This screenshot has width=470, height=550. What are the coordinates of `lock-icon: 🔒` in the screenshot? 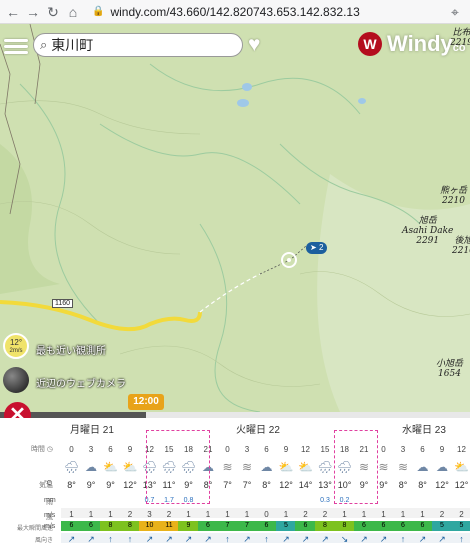 It's located at (98, 11).